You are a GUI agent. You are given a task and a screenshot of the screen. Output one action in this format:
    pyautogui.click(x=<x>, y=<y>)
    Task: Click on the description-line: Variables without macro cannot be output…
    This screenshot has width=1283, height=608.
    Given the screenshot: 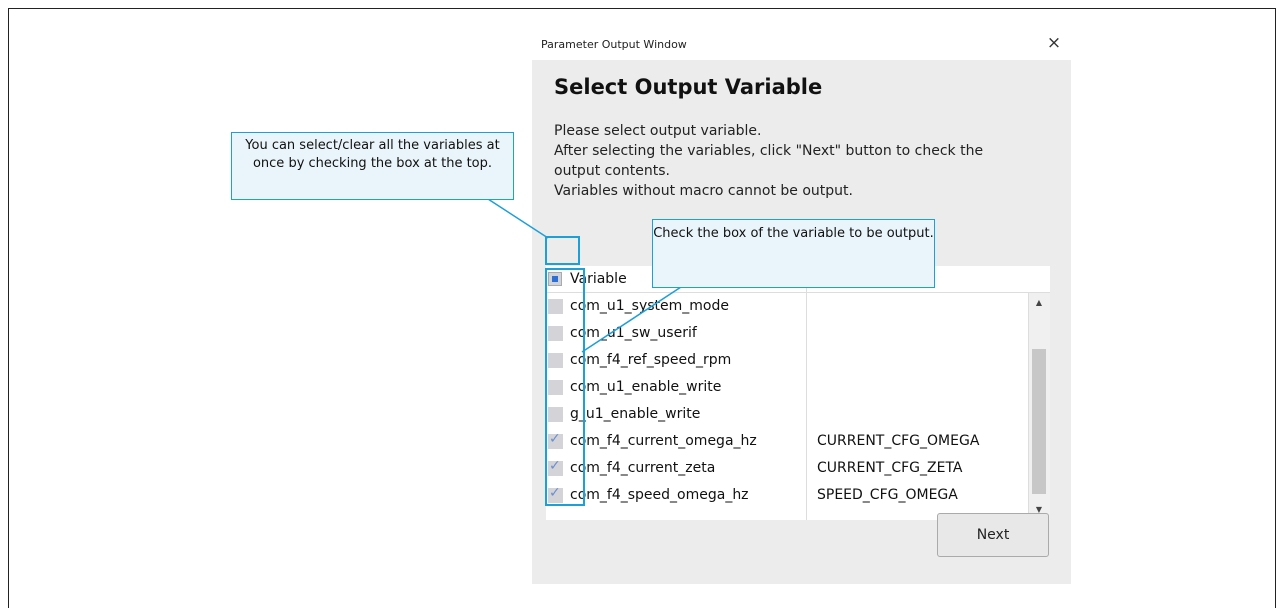 What is the action you would take?
    pyautogui.click(x=703, y=191)
    